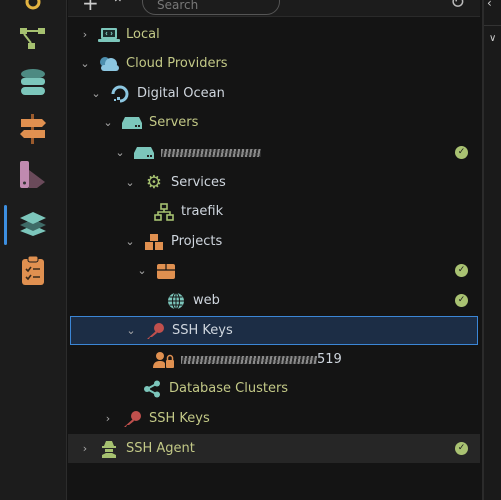  Describe the element at coordinates (33, 224) in the screenshot. I see `layers-icon` at that location.